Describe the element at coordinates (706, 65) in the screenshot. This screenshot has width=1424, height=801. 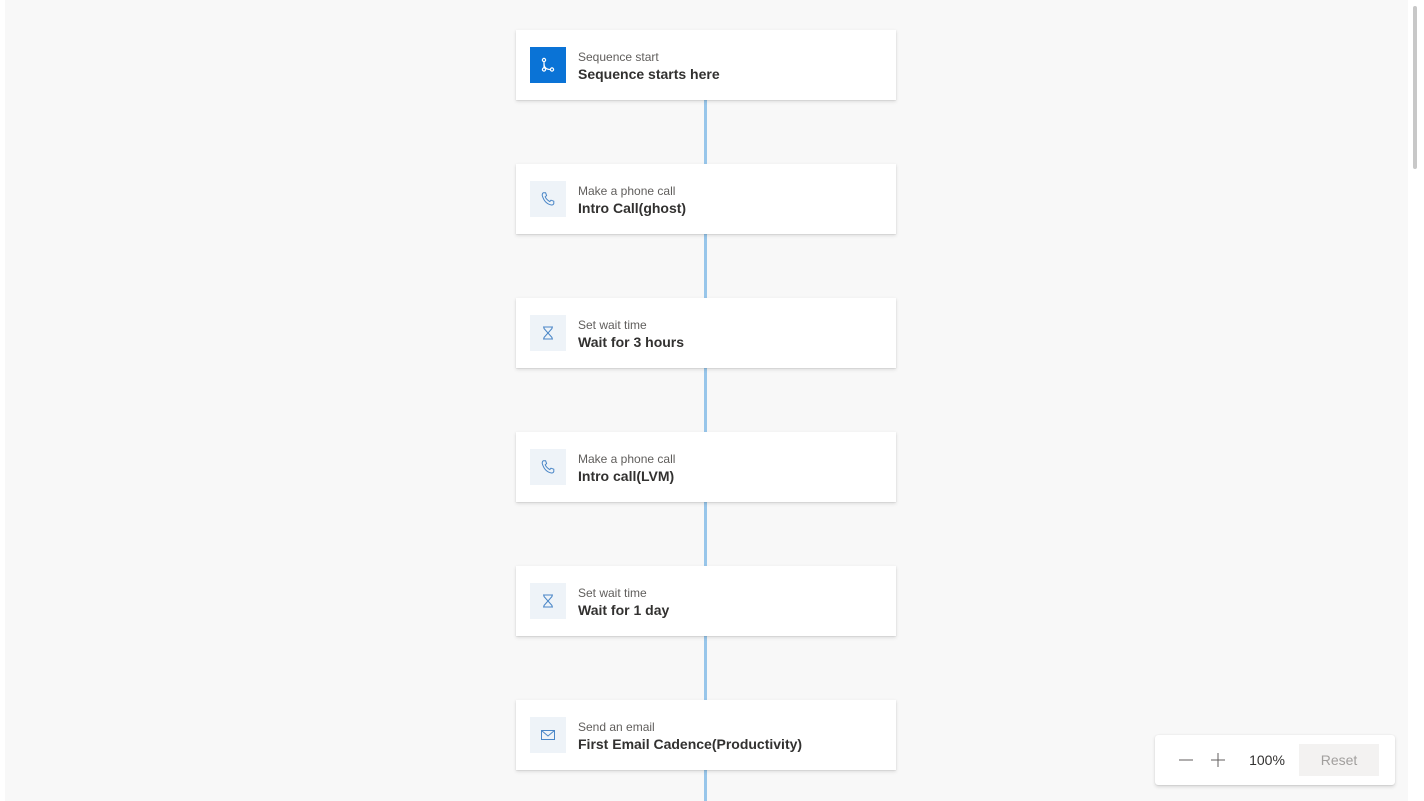
I see `step-card-sequence-start: Sequence start Sequence starts here` at that location.